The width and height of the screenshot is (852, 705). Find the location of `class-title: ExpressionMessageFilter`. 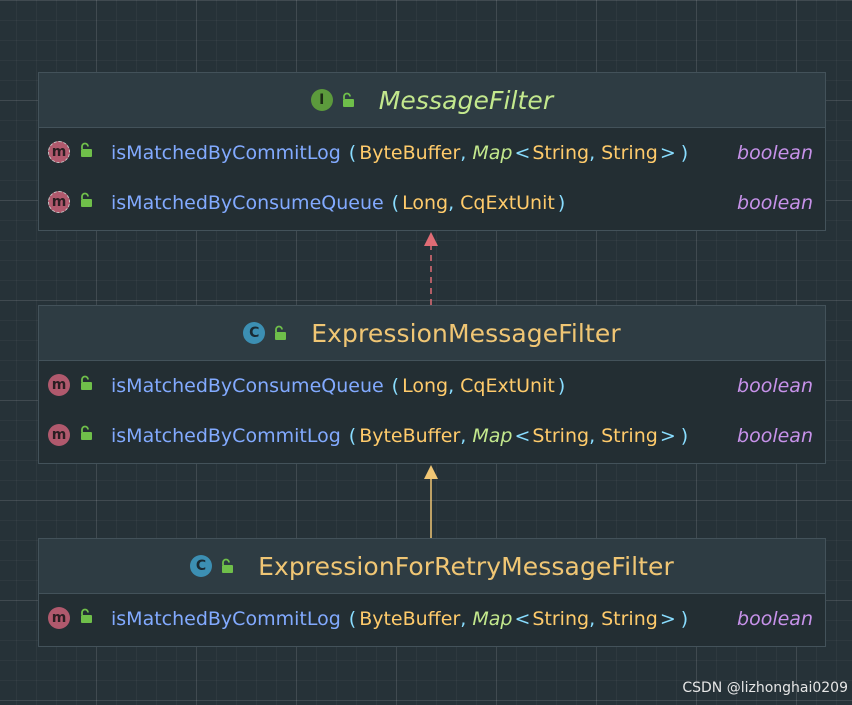

class-title: ExpressionMessageFilter is located at coordinates (466, 333).